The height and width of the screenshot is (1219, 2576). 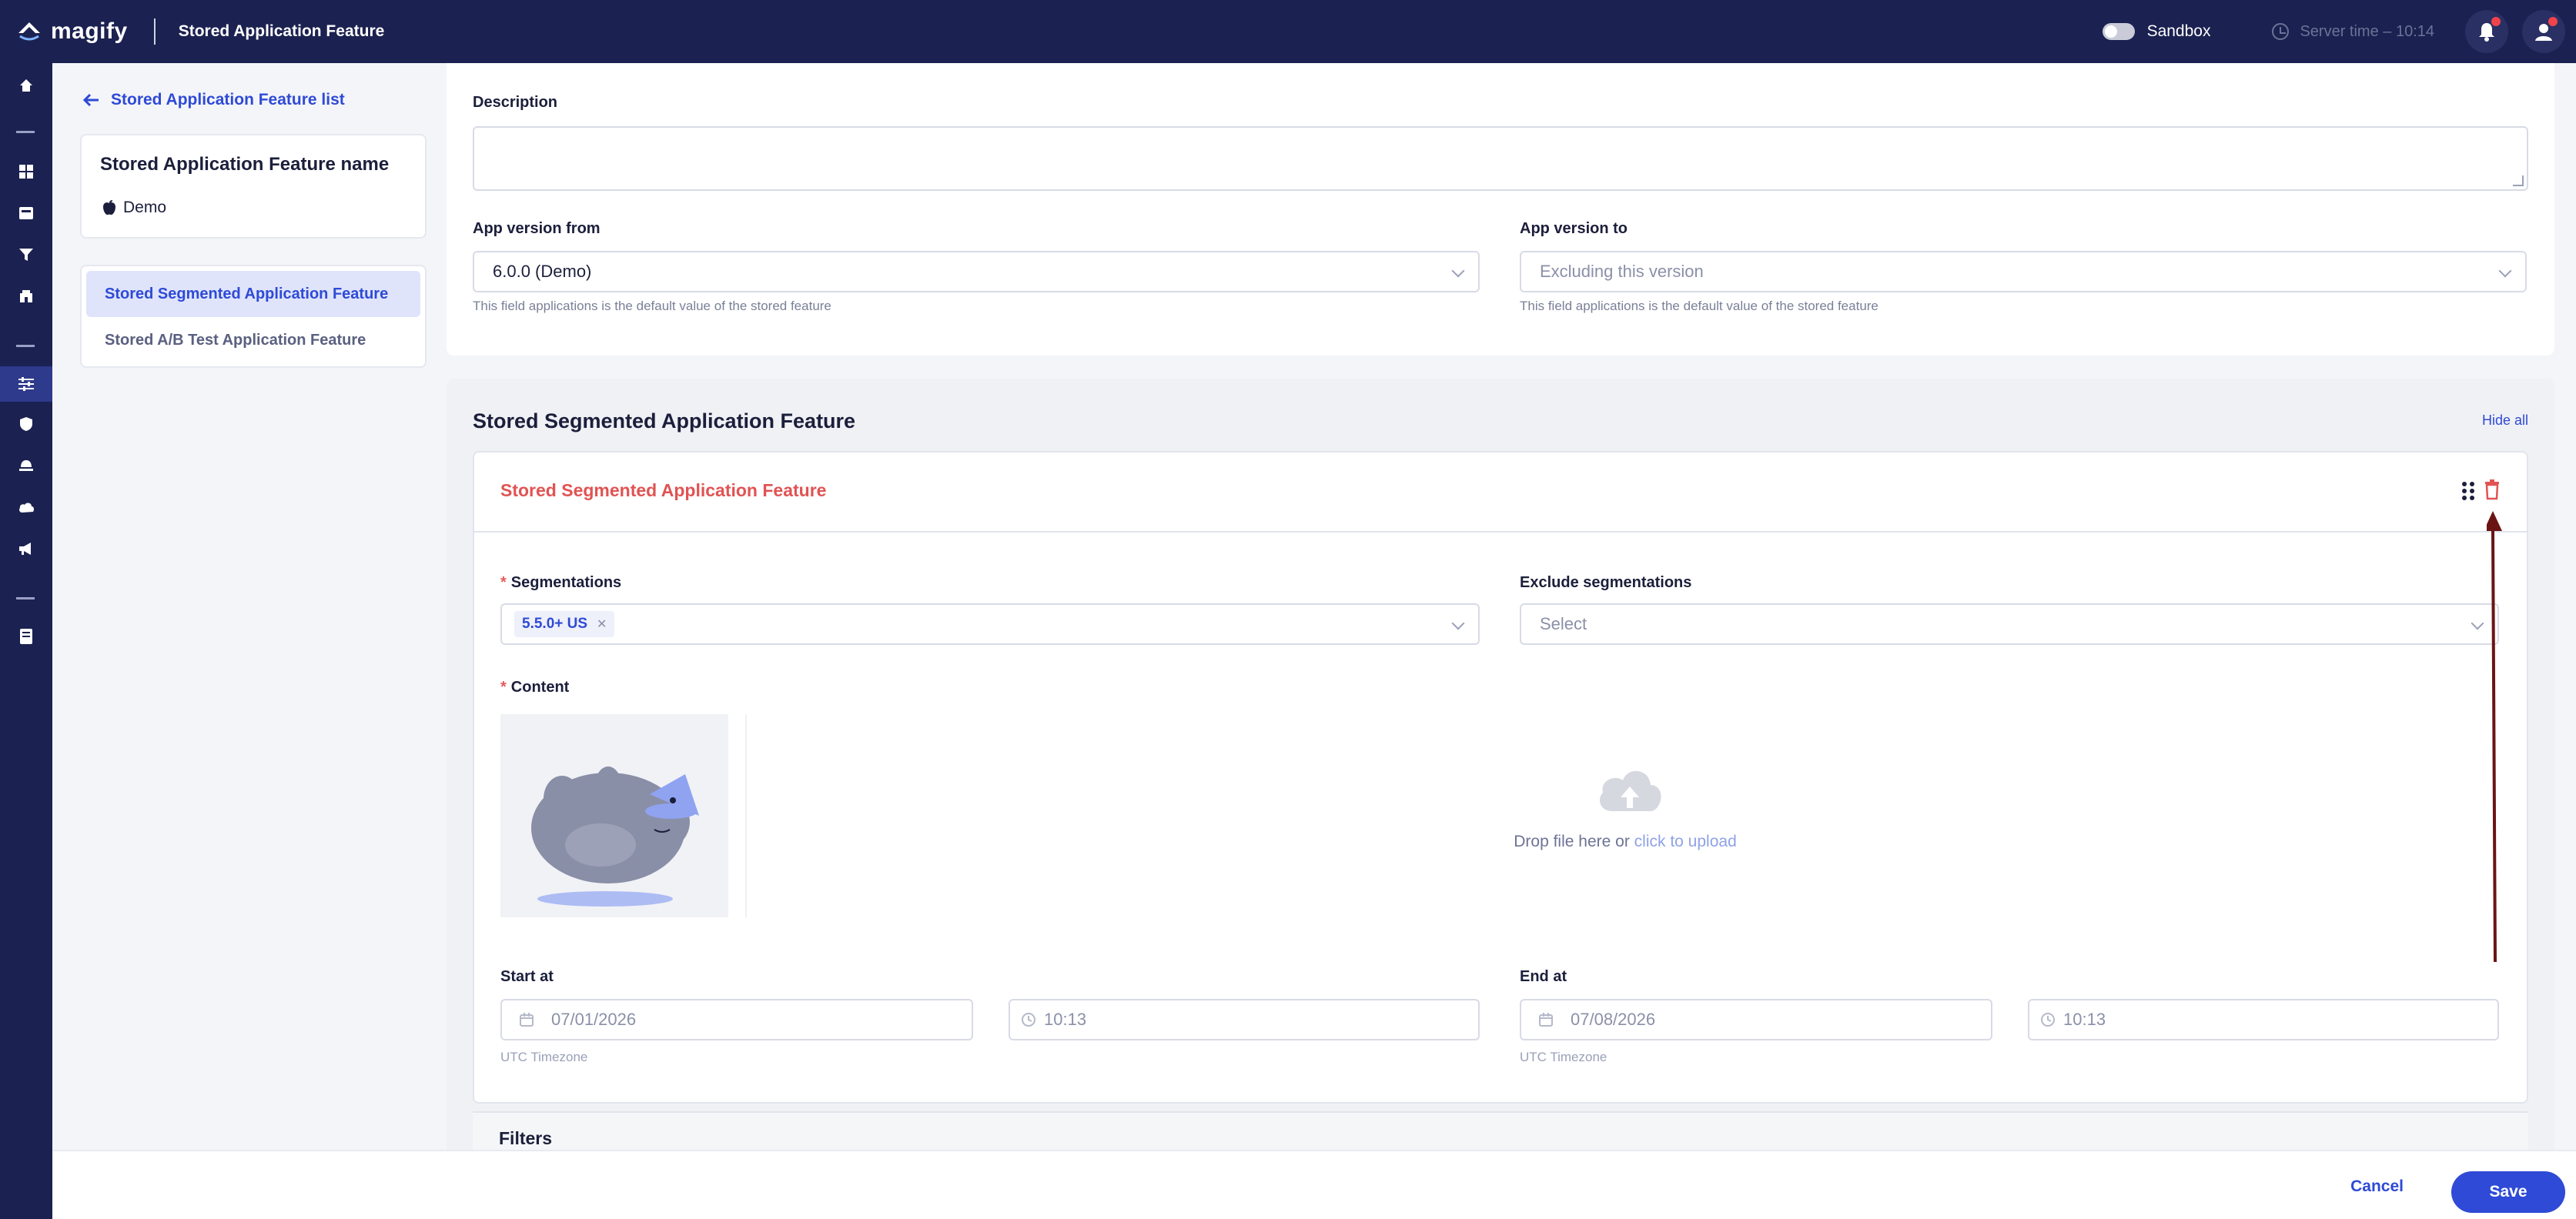 I want to click on nav-ab-test-feature: Stored A/B Test Application Feature, so click(x=253, y=340).